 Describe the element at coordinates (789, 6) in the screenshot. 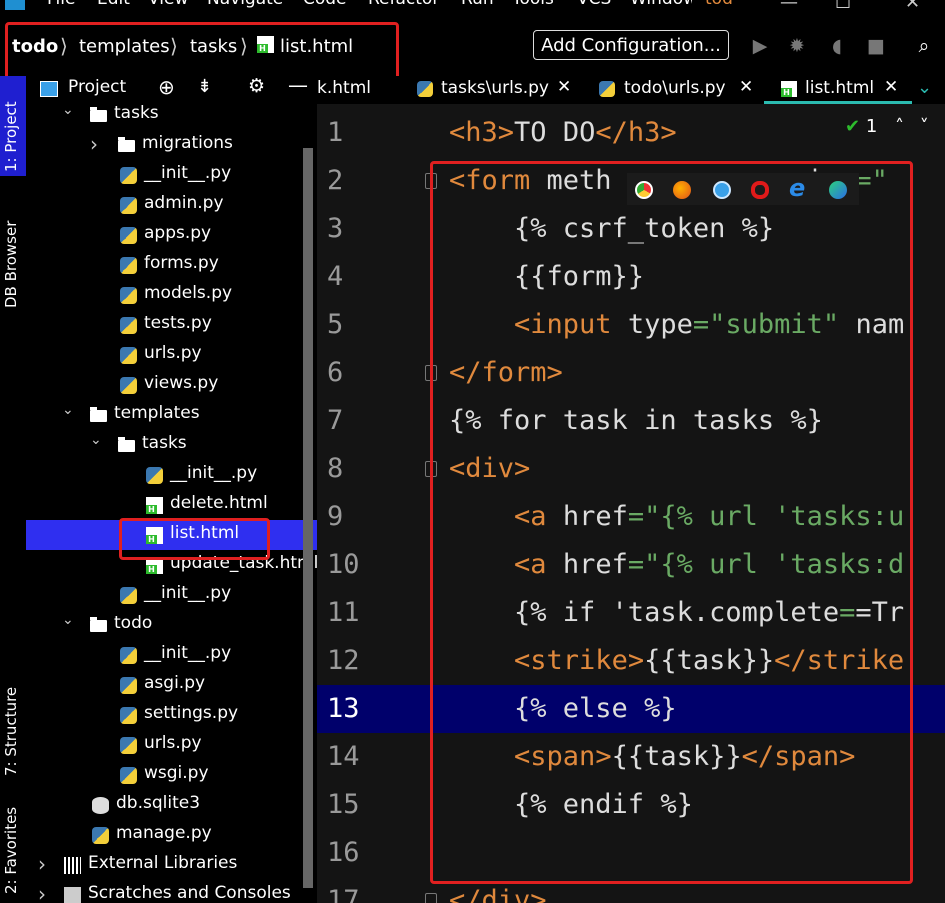

I see `minimize-icon: —` at that location.